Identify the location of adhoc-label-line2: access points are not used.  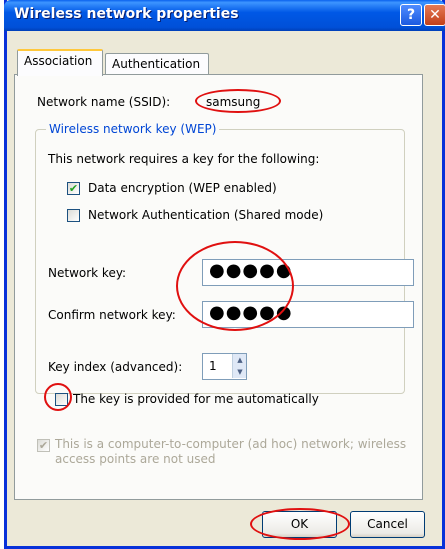
(135, 459).